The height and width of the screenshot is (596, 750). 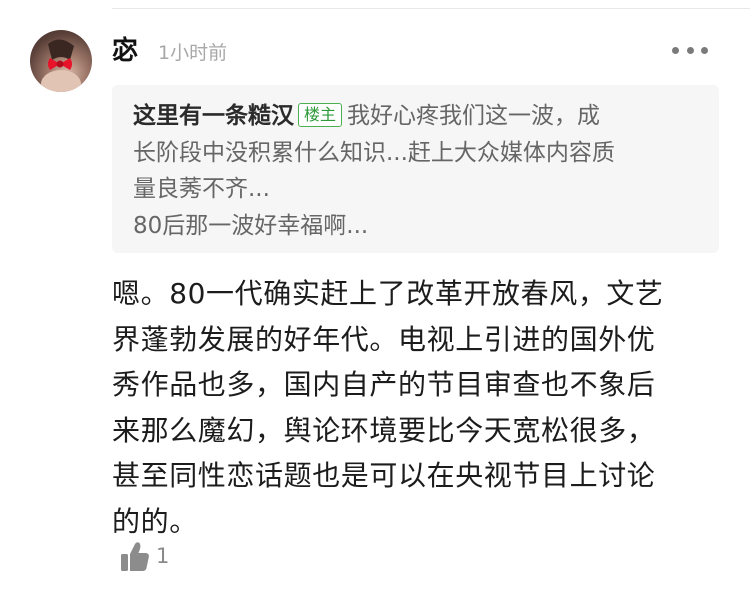 What do you see at coordinates (384, 339) in the screenshot?
I see `body-line-2: 界蓬勃发展的好年代。电视上引进的国外优` at bounding box center [384, 339].